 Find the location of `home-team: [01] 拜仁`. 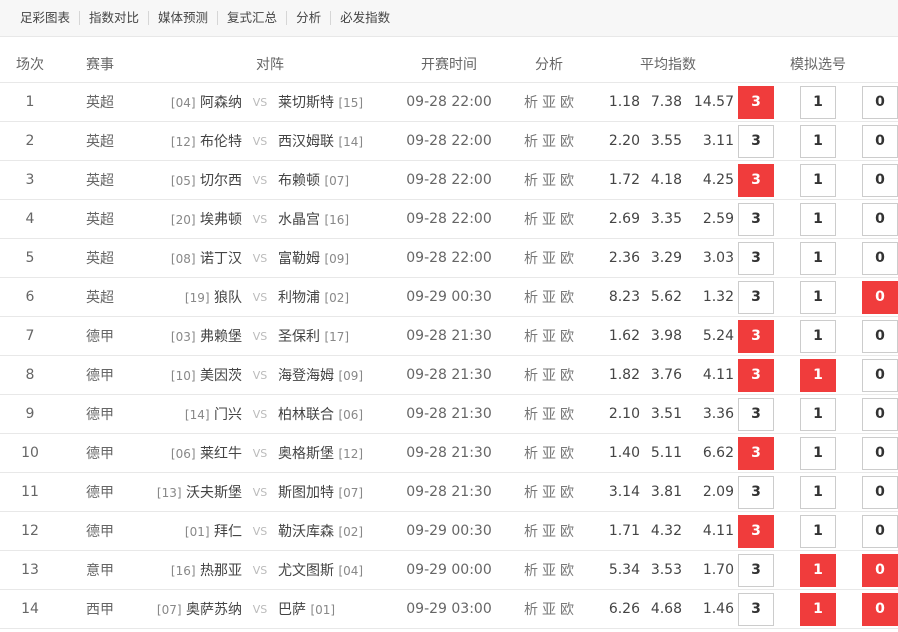

home-team: [01] 拜仁 is located at coordinates (191, 531).